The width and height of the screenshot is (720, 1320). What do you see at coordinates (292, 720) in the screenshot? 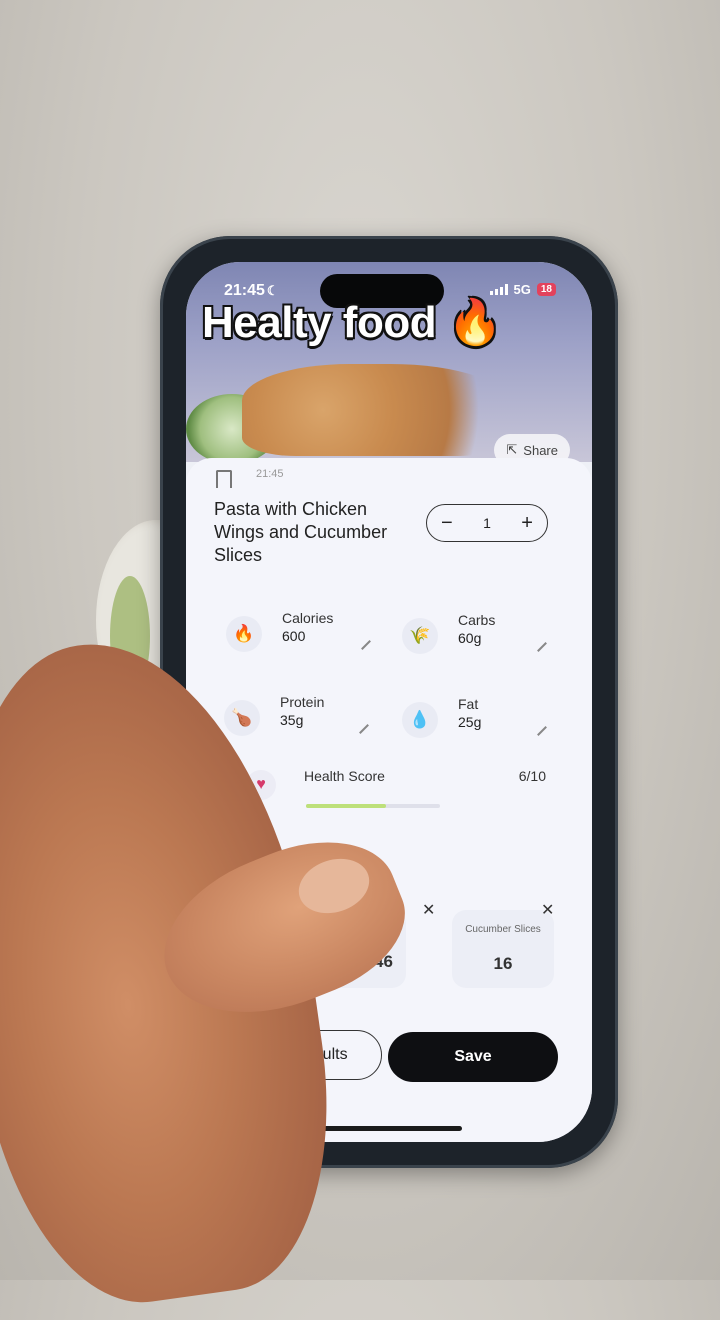
I see `protein-value: 35g` at bounding box center [292, 720].